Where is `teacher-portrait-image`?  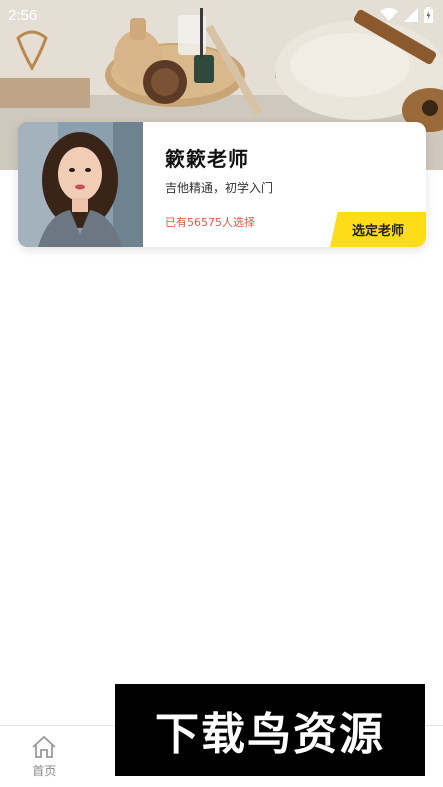 teacher-portrait-image is located at coordinates (80, 184).